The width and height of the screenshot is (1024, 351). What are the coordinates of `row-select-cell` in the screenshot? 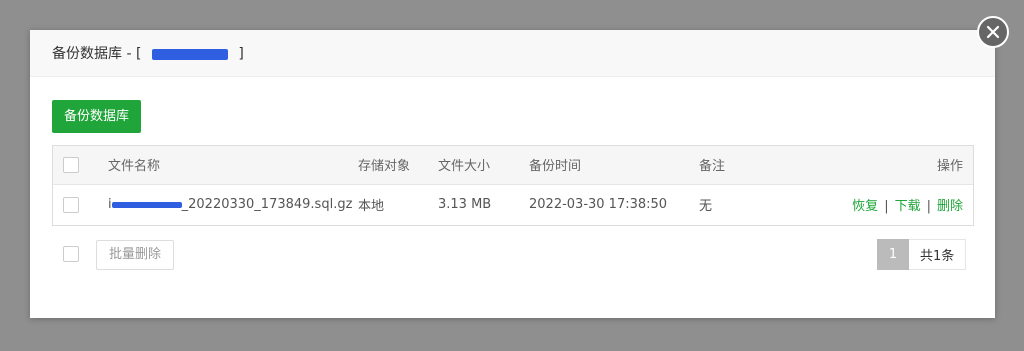 It's located at (80, 204).